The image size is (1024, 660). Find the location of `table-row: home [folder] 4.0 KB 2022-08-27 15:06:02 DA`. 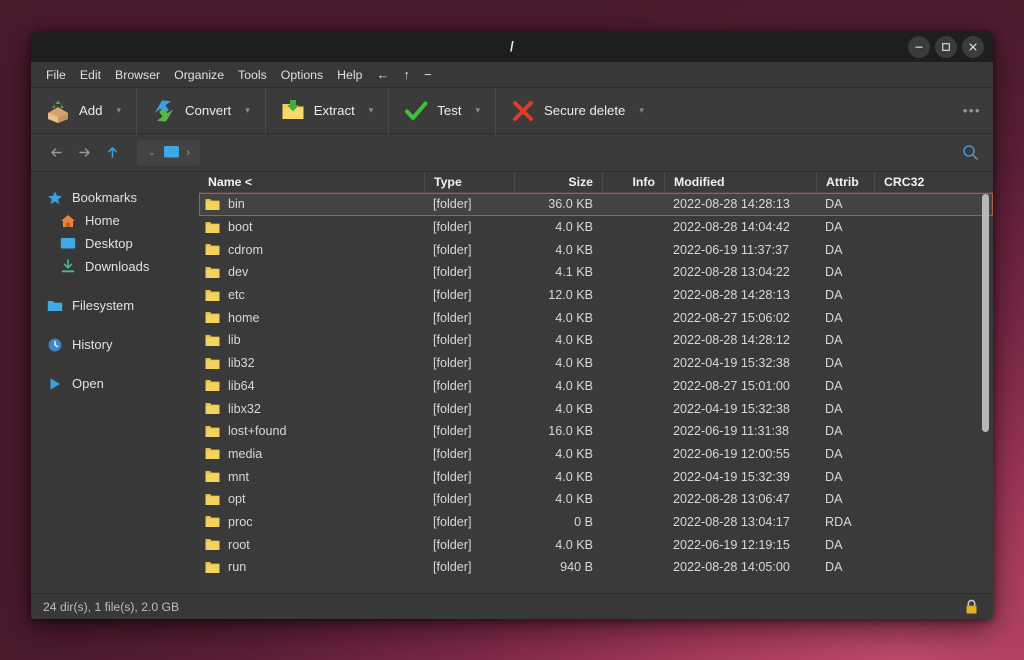

table-row: home [folder] 4.0 KB 2022-08-27 15:06:02 DA is located at coordinates (596, 317).